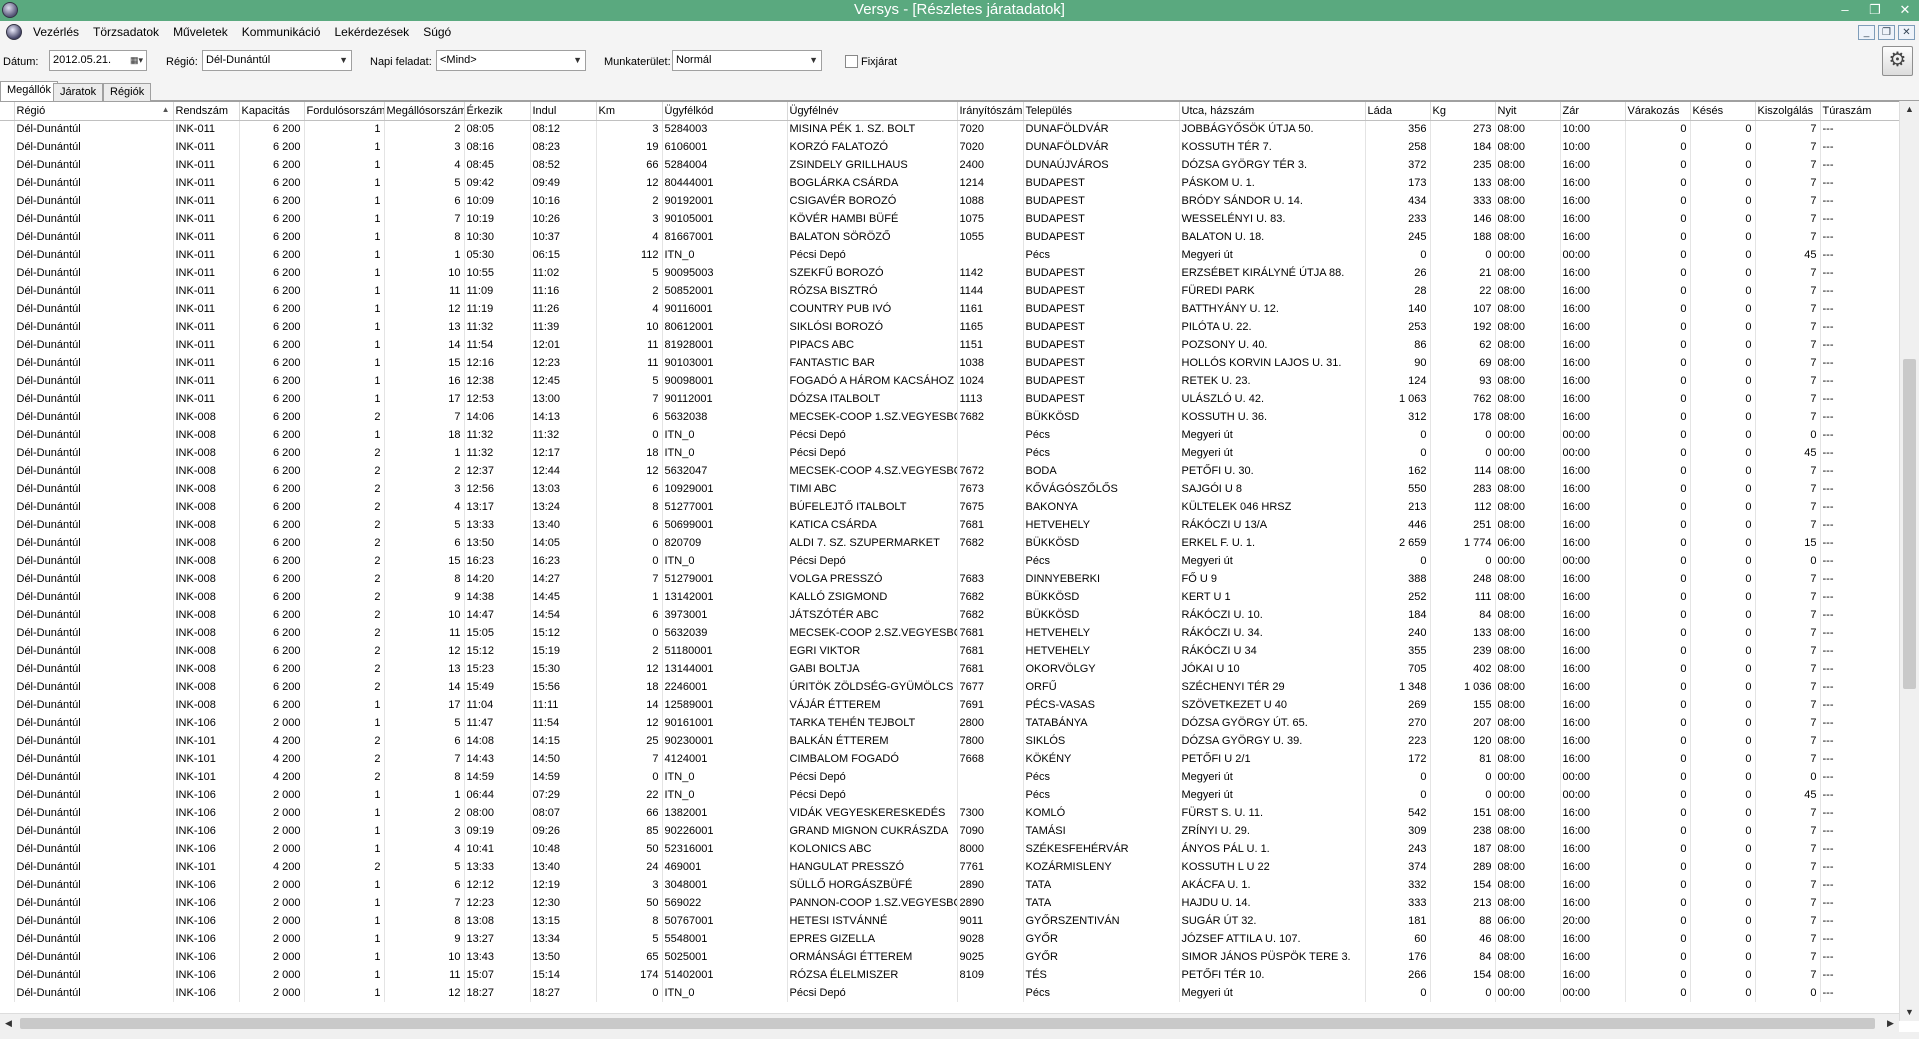  Describe the element at coordinates (1101, 669) in the screenshot. I see `table-cell: OKORVÖLGY` at that location.